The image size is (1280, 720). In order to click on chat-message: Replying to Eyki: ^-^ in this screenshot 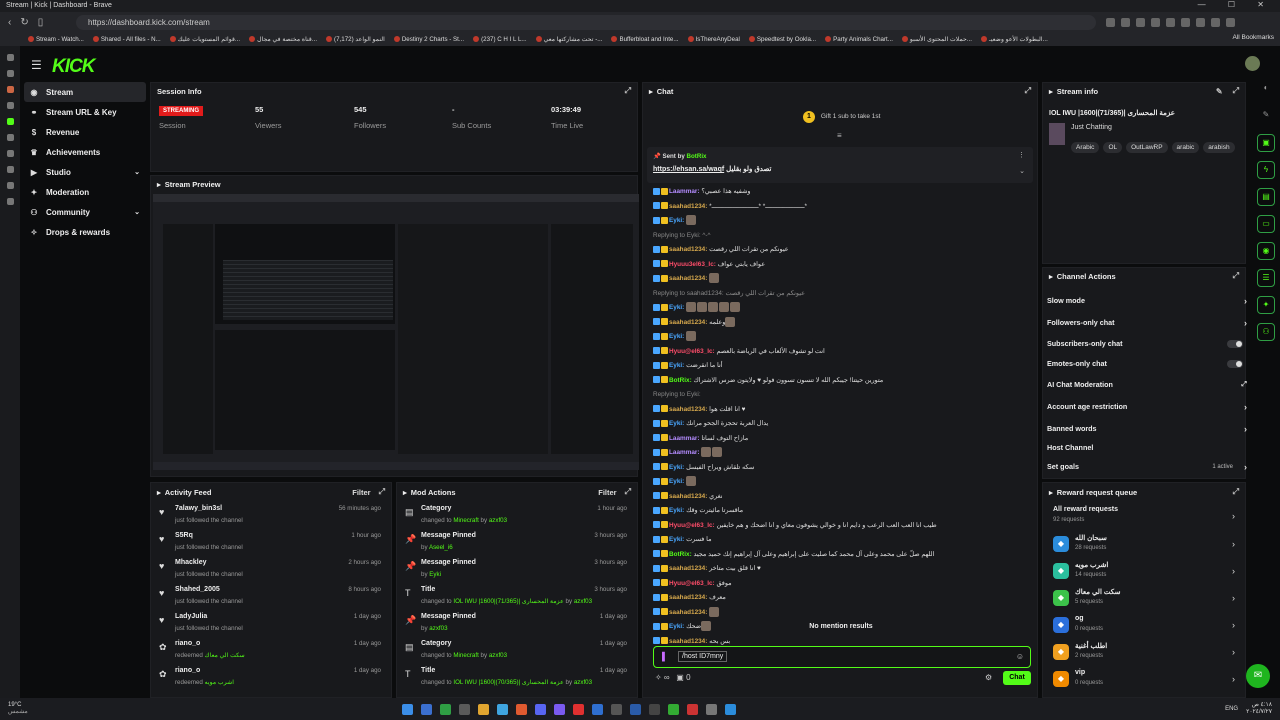, I will do `click(682, 236)`.